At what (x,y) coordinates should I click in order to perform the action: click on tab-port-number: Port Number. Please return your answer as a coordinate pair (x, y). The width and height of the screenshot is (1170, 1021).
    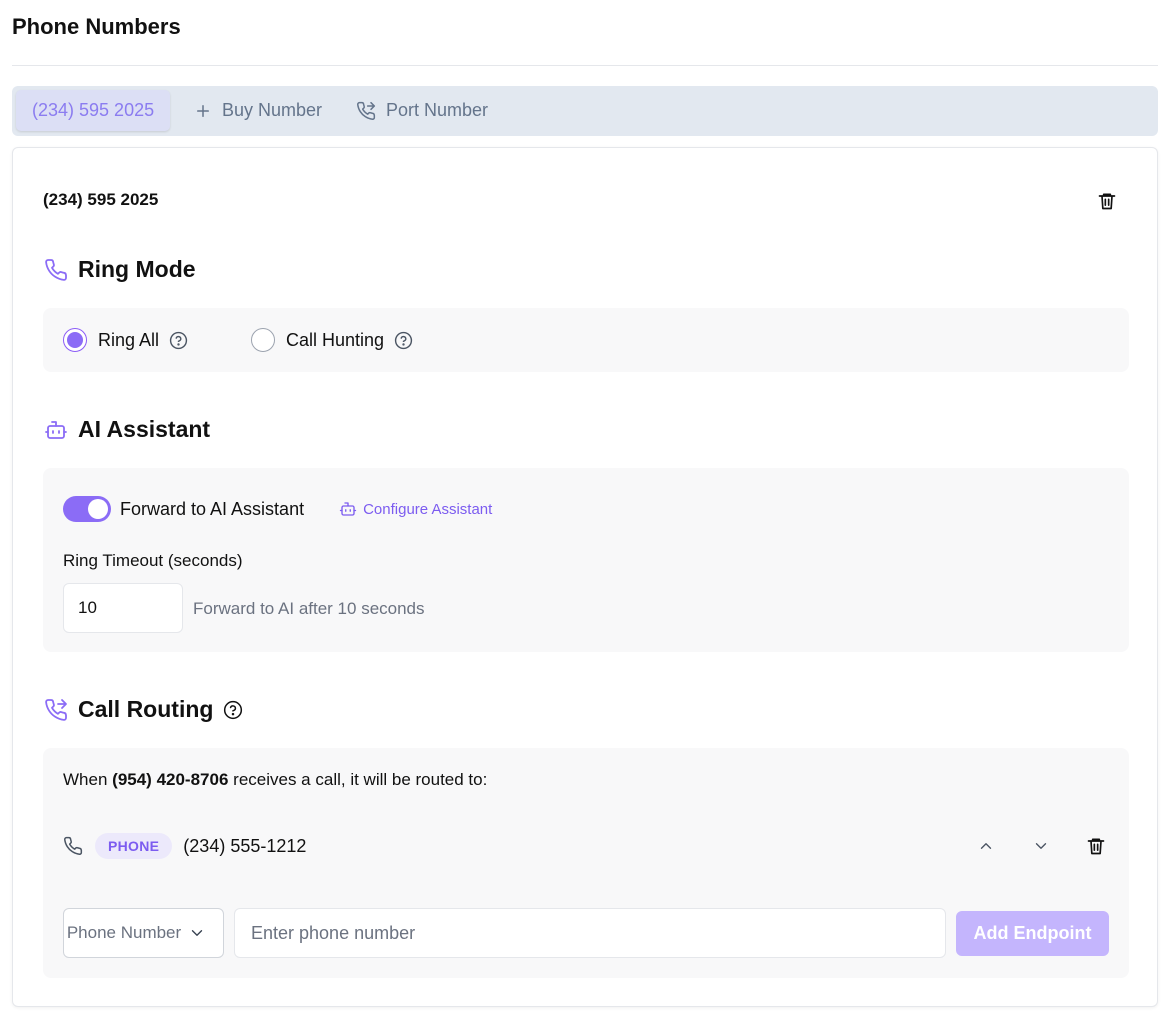
    Looking at the image, I should click on (422, 110).